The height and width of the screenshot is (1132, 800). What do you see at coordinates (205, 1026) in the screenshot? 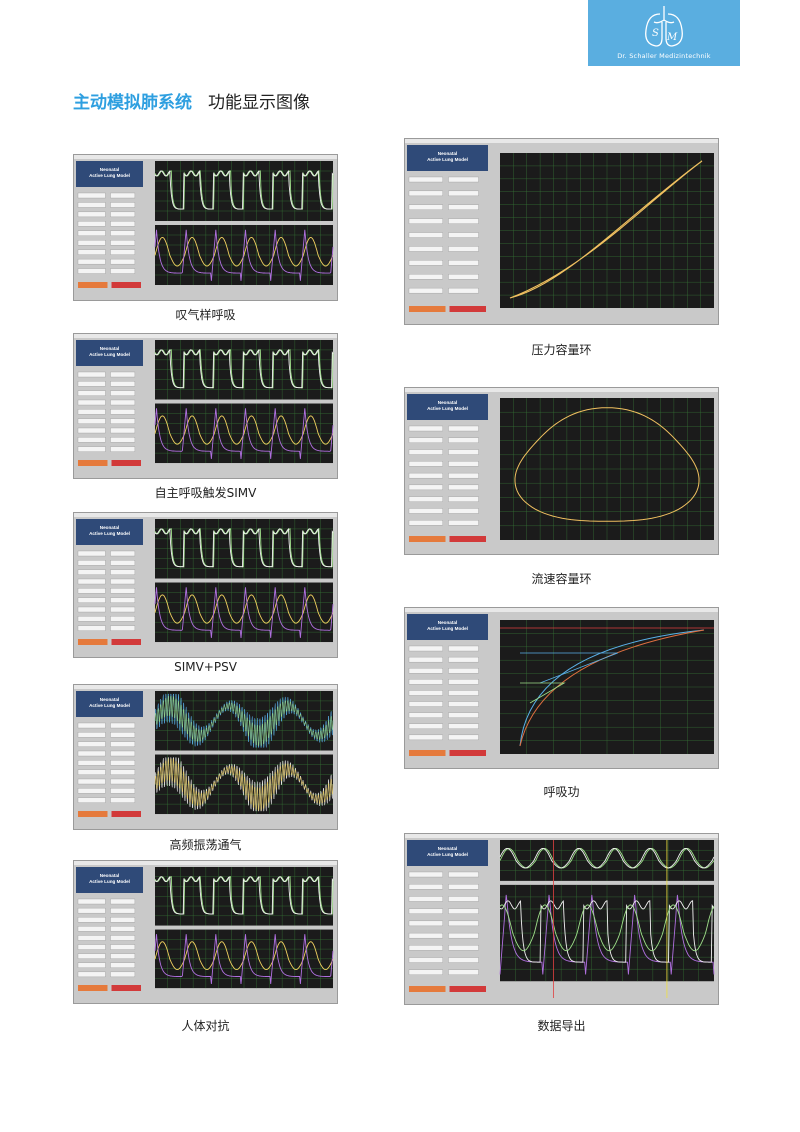
I see `caption-fight: 人体对抗` at bounding box center [205, 1026].